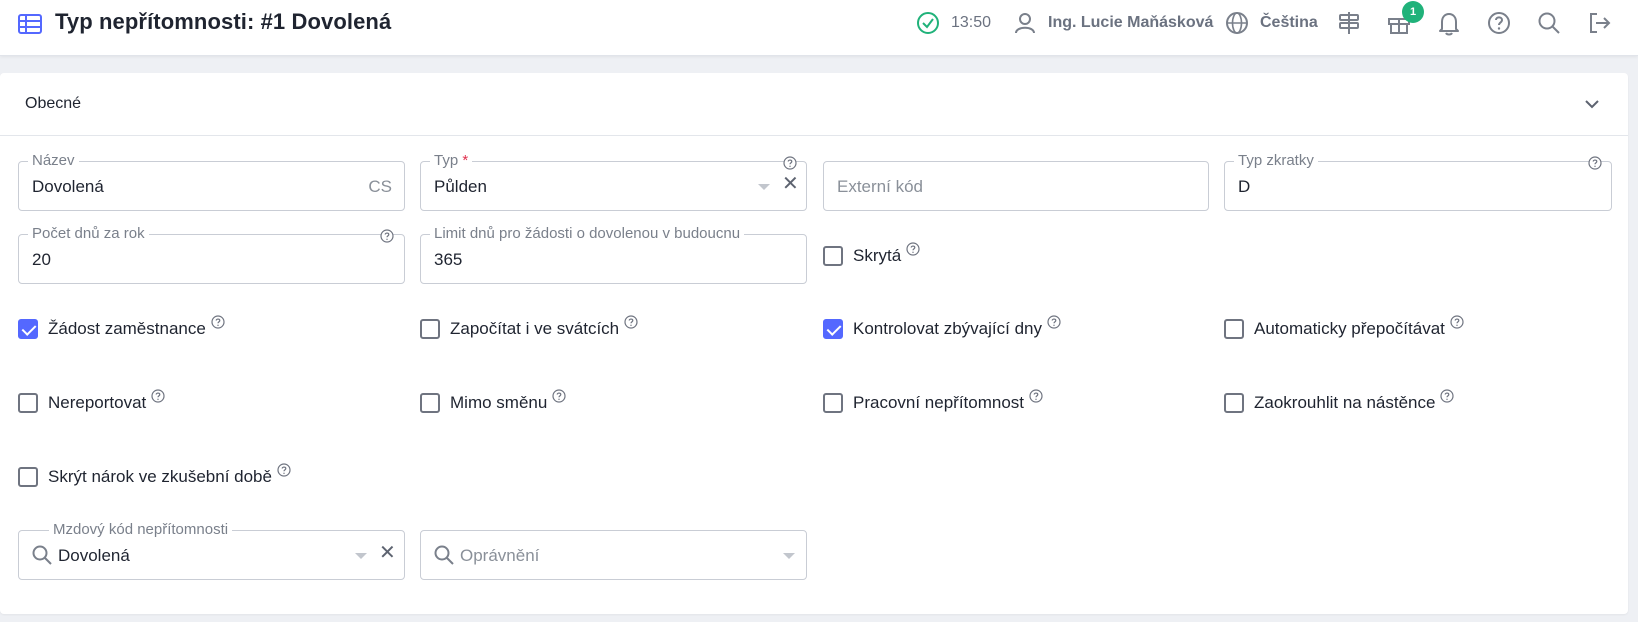 This screenshot has height=622, width=1638. What do you see at coordinates (1025, 23) in the screenshot?
I see `user-icon` at bounding box center [1025, 23].